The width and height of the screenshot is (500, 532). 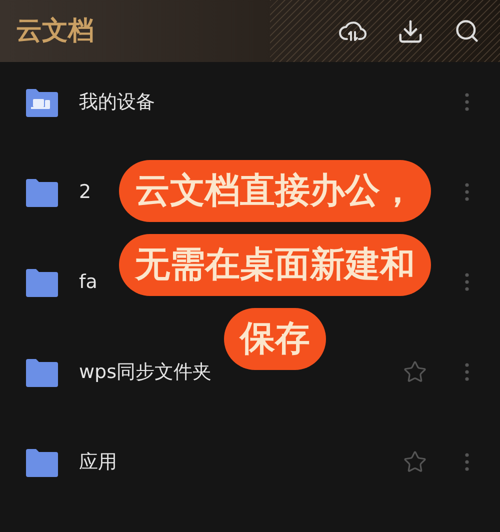 What do you see at coordinates (275, 339) in the screenshot?
I see `caption-text: 保存` at bounding box center [275, 339].